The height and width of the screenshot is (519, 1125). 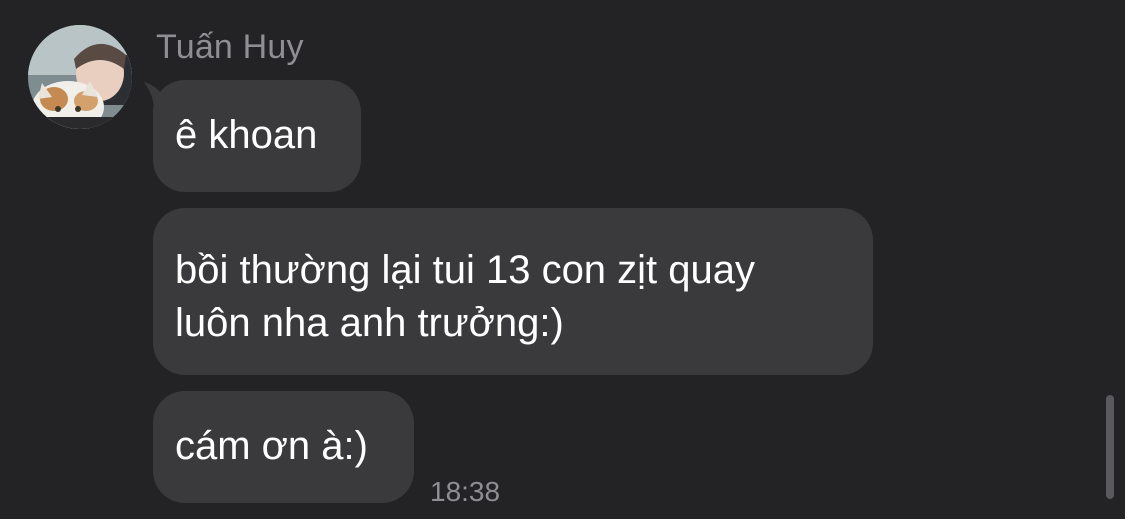 What do you see at coordinates (246, 135) in the screenshot?
I see `message-text: ê khoan` at bounding box center [246, 135].